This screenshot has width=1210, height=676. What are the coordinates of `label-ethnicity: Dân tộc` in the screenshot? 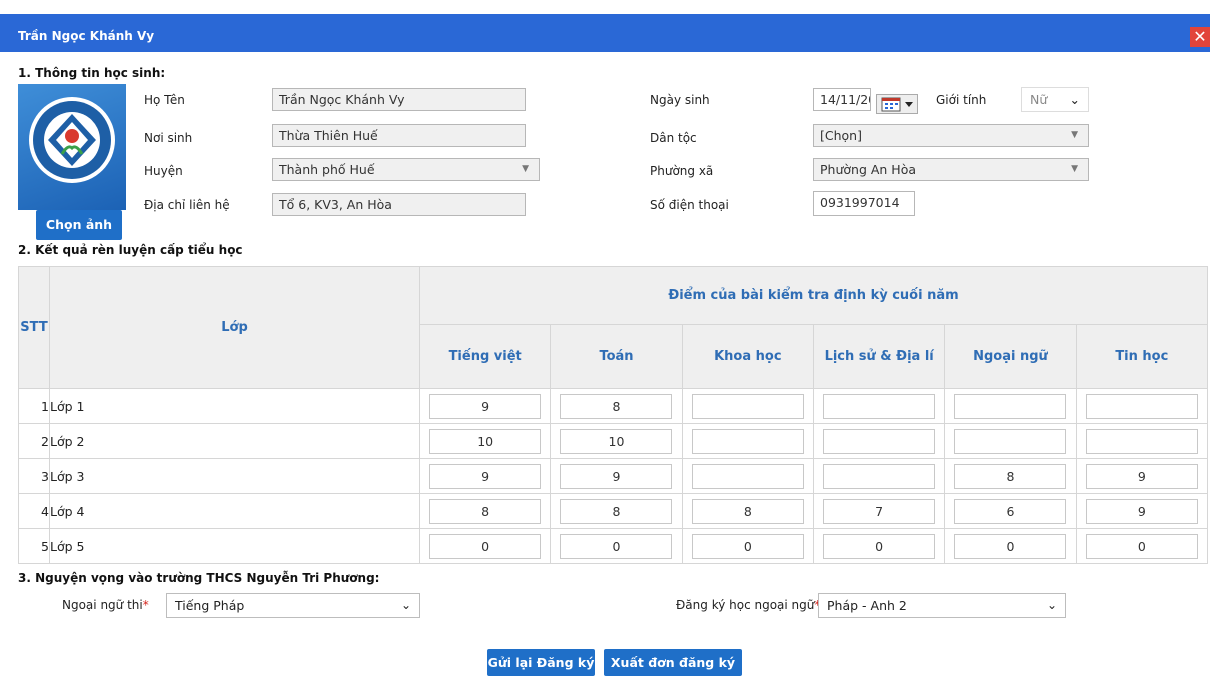 It's located at (673, 138).